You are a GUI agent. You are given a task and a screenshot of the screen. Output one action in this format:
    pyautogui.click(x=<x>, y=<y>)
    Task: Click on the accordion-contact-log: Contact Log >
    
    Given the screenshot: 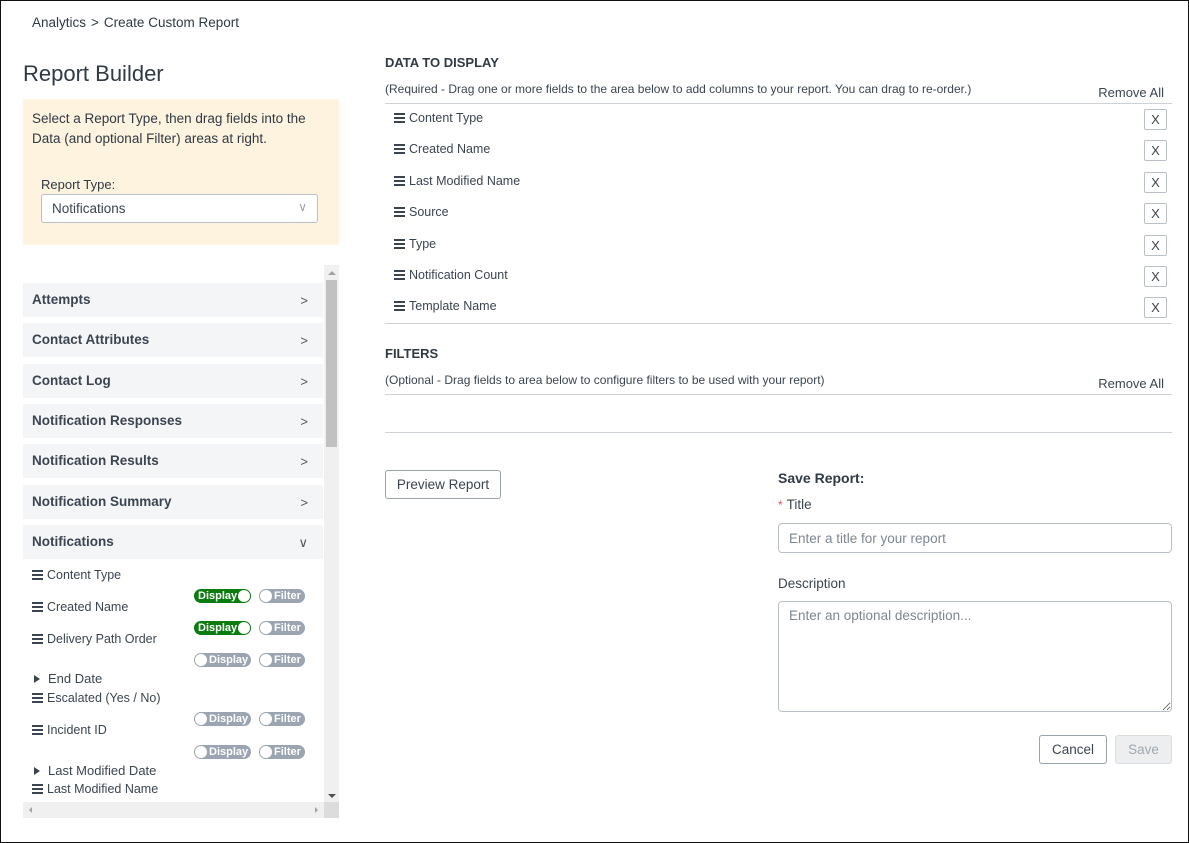 What is the action you would take?
    pyautogui.click(x=173, y=381)
    